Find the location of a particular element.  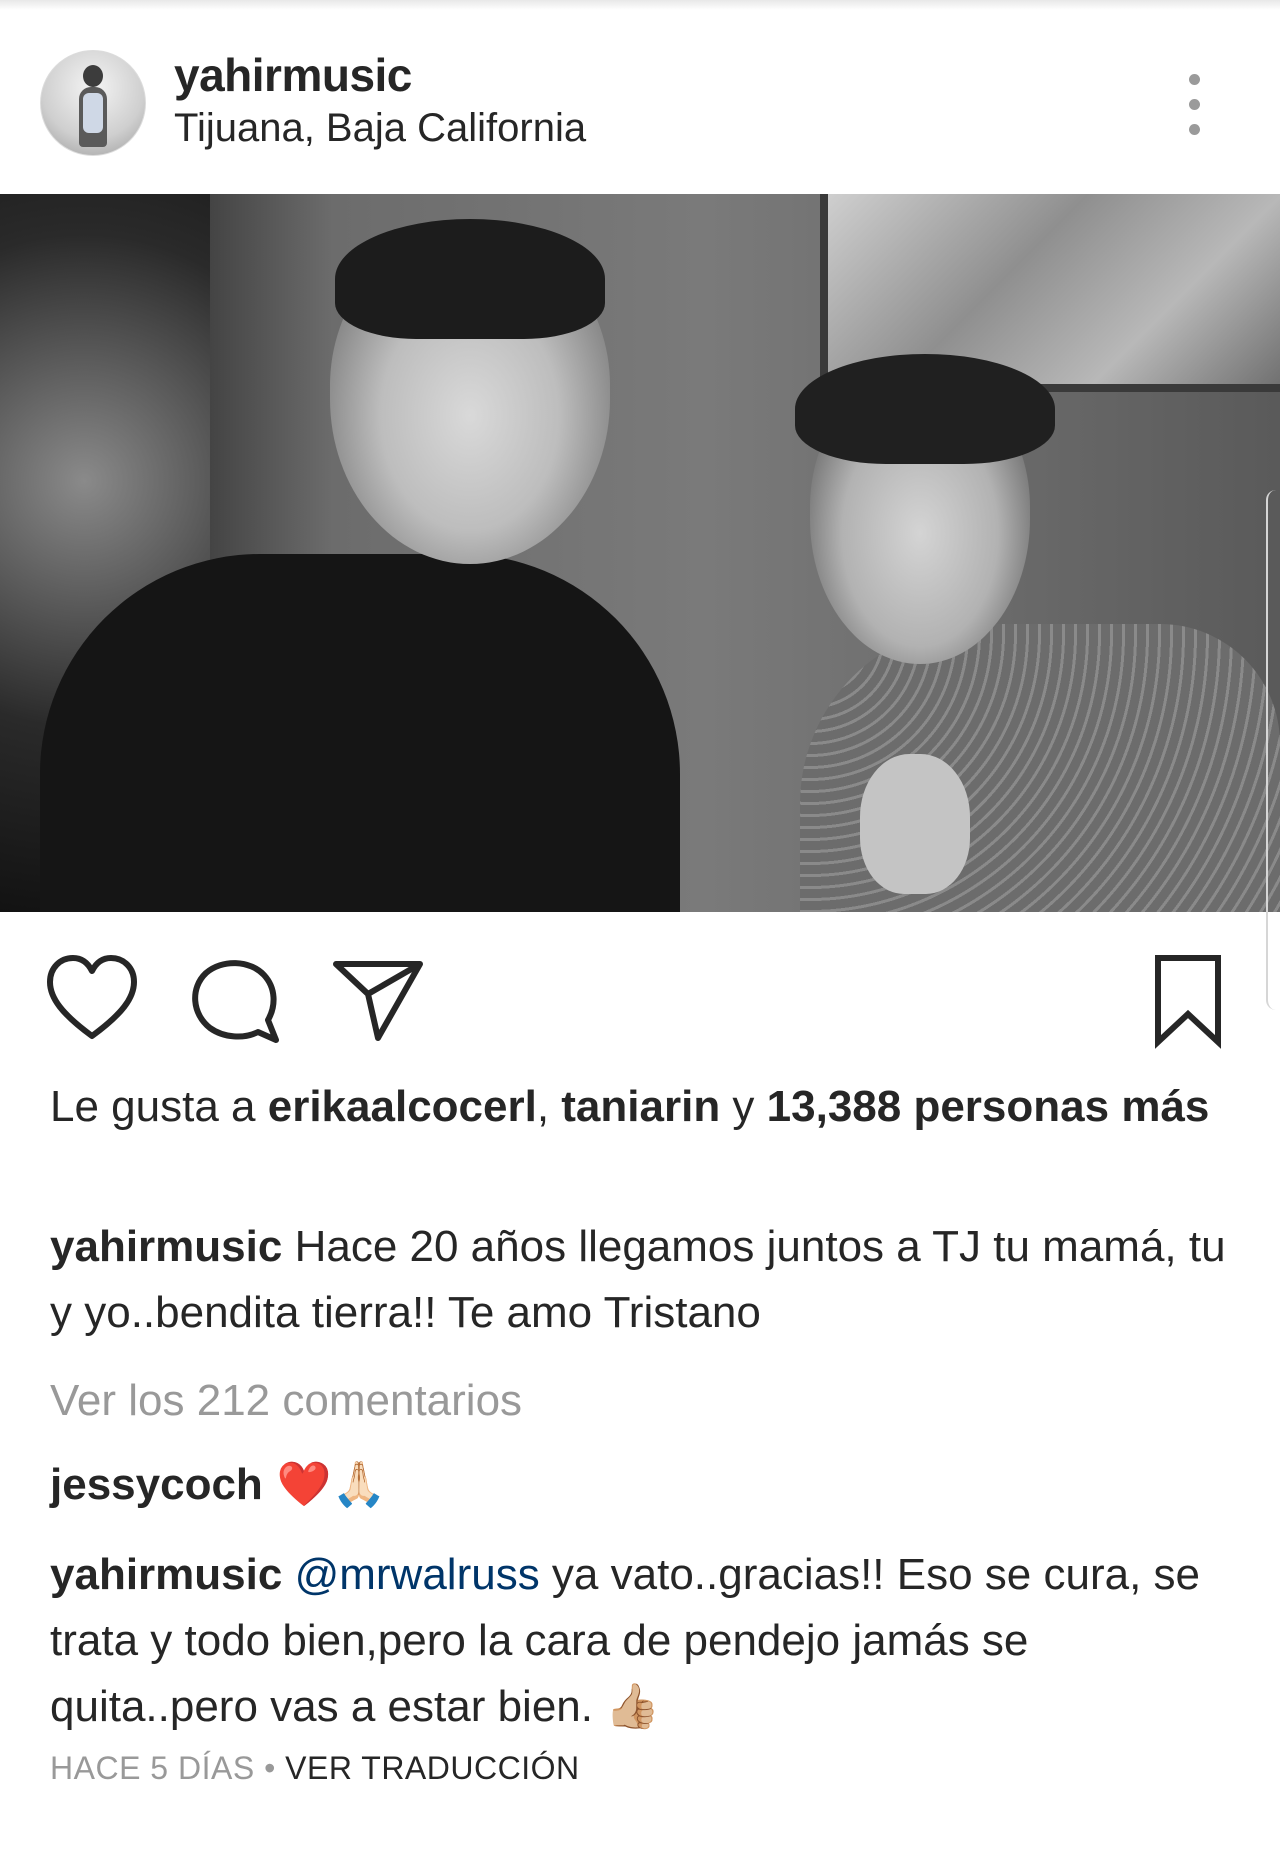

post-header: yahirmusic Tijuana, Baja California is located at coordinates (640, 105).